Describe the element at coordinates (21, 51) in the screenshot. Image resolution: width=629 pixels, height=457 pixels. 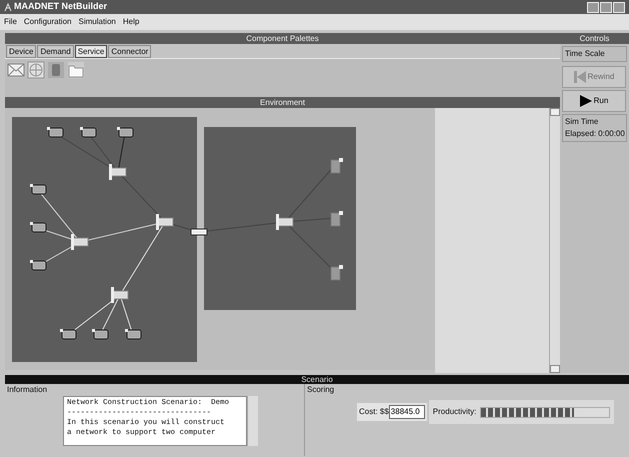
I see `palette-tab: Device` at that location.